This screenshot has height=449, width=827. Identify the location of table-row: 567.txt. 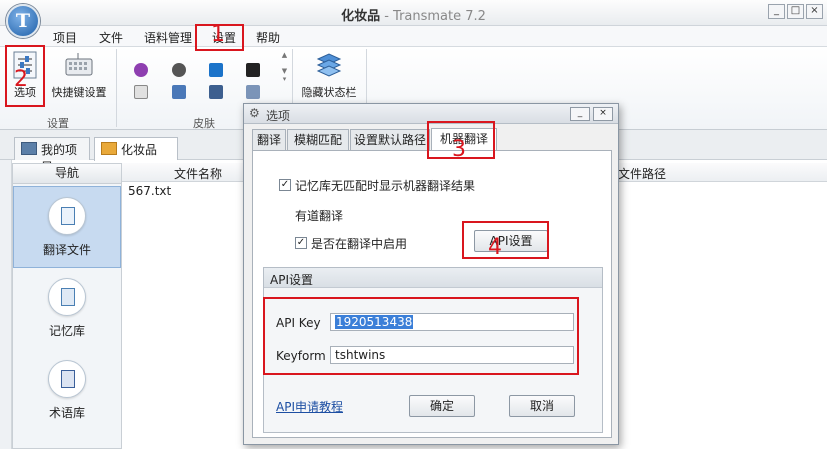
(149, 191).